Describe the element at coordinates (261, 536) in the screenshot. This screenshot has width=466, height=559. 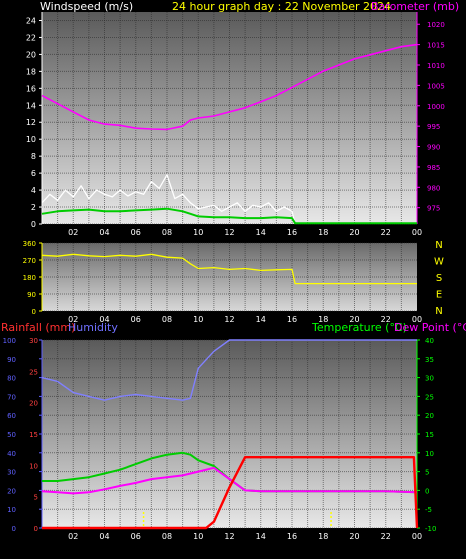
I see `rain-panel-x-tick-label: 14` at that location.